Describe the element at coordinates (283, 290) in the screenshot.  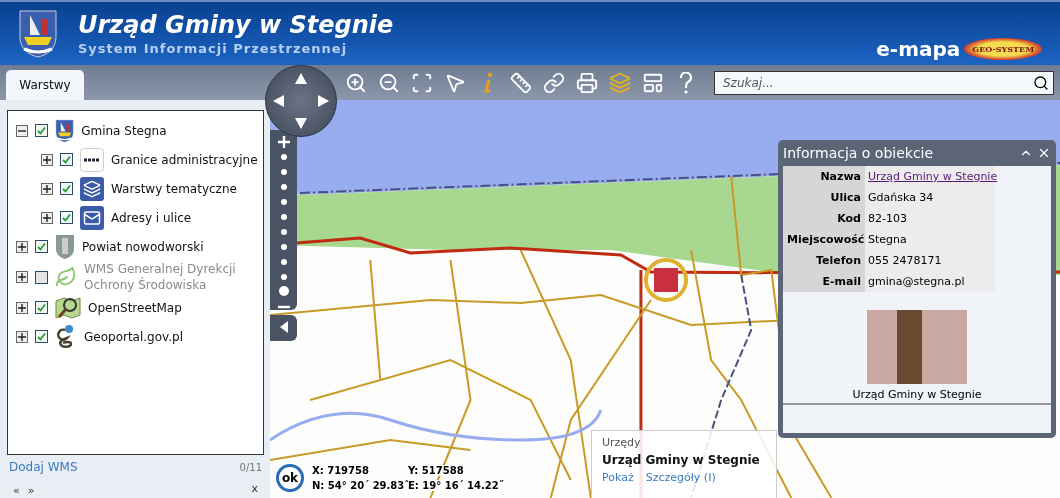
I see `zoom-thumb` at that location.